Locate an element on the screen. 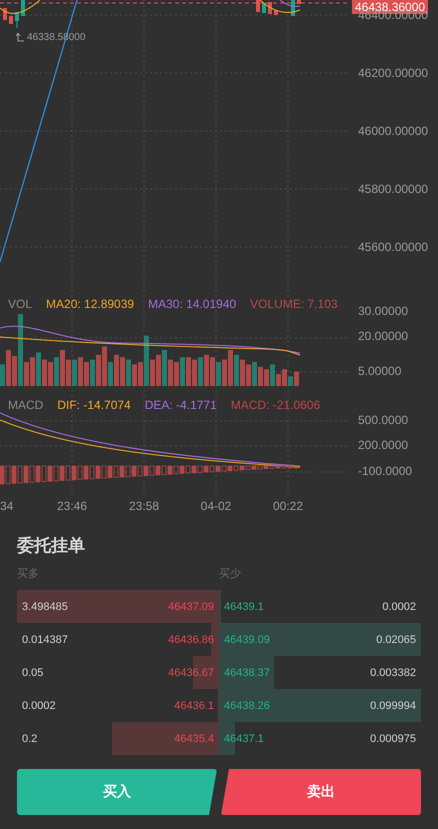  axis-label: 200.0000 is located at coordinates (383, 445).